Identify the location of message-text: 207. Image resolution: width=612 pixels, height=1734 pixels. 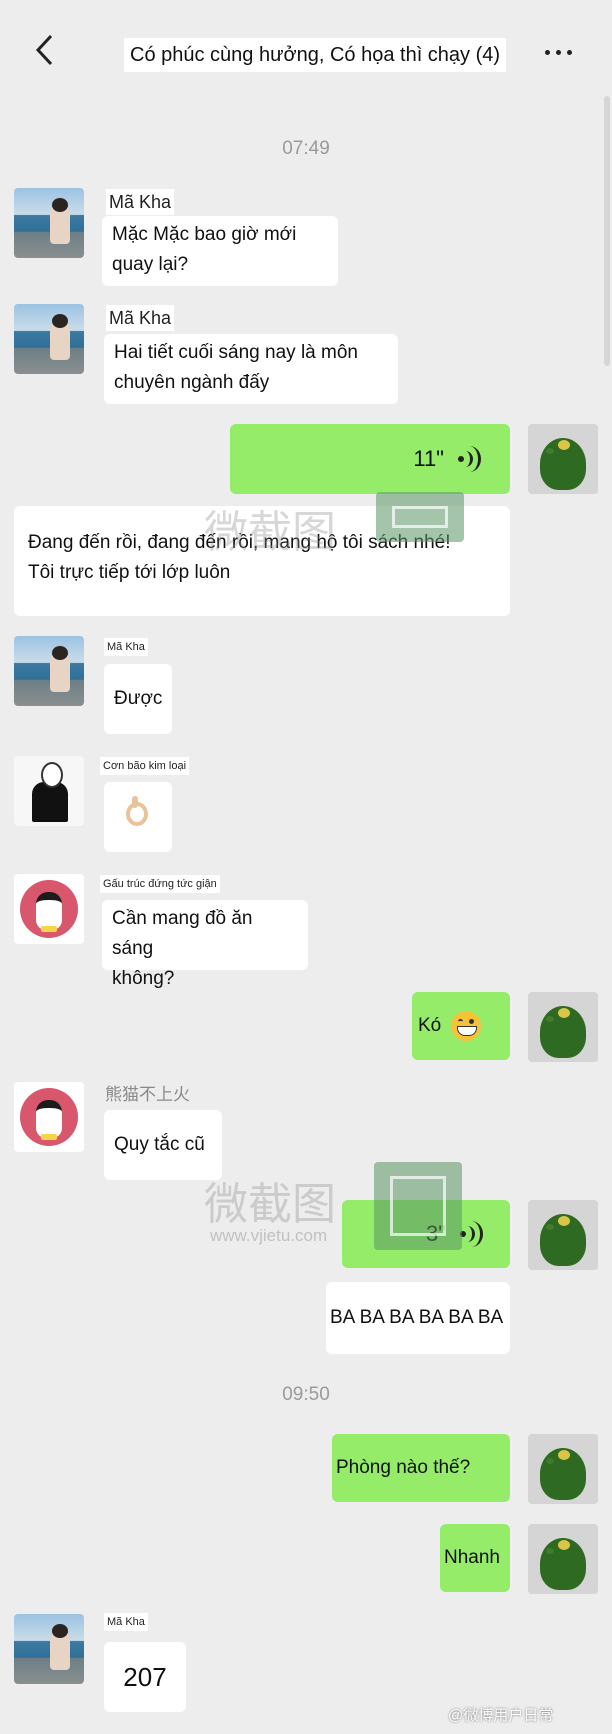
(145, 1677).